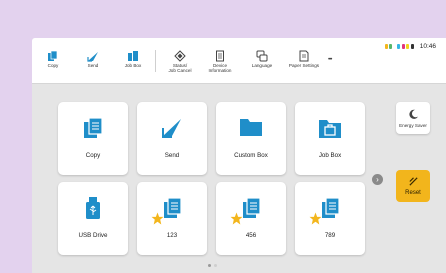 The width and height of the screenshot is (446, 273). I want to click on tile-program-456-label: 456, so click(251, 235).